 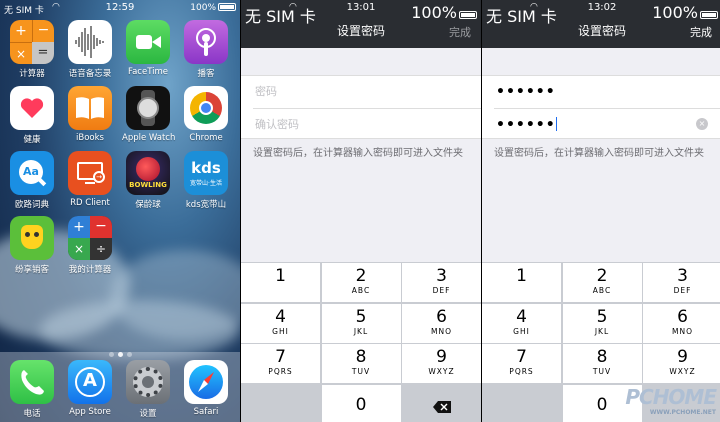 I want to click on app-calculator: + − × = 计算器, so click(x=32, y=49).